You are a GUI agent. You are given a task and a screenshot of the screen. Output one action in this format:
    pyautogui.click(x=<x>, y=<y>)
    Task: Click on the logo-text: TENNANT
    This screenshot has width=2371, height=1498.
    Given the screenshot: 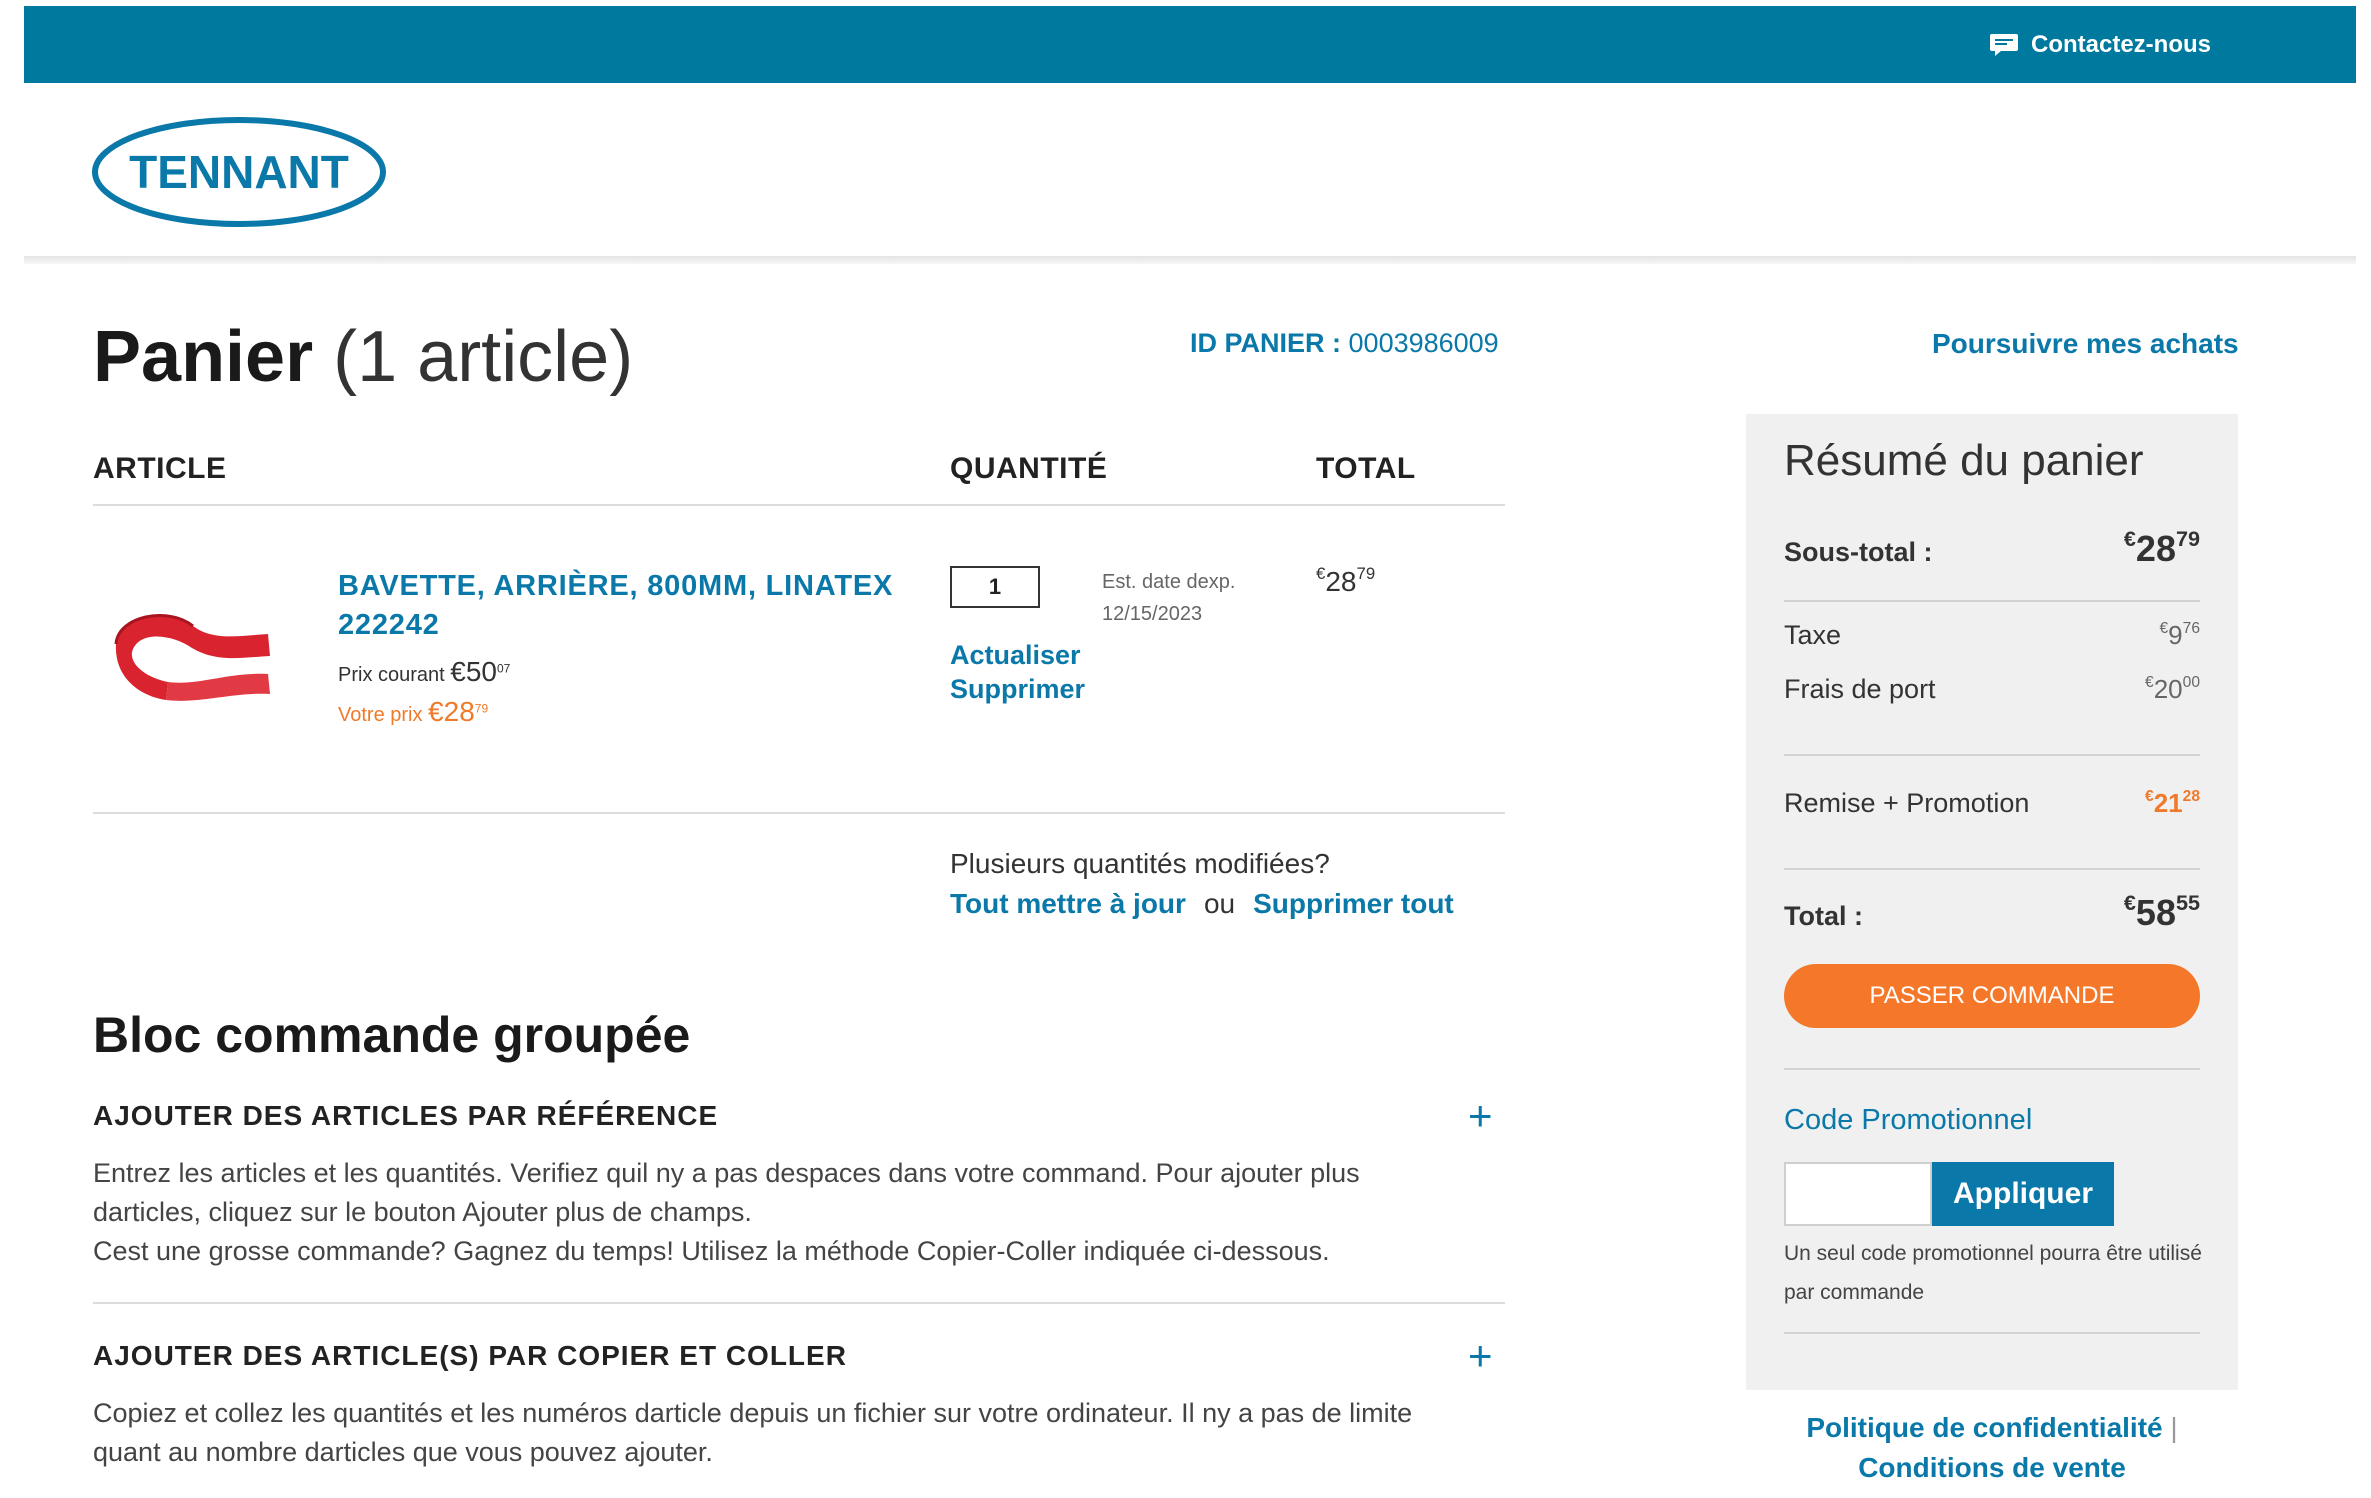 What is the action you would take?
    pyautogui.click(x=239, y=172)
    